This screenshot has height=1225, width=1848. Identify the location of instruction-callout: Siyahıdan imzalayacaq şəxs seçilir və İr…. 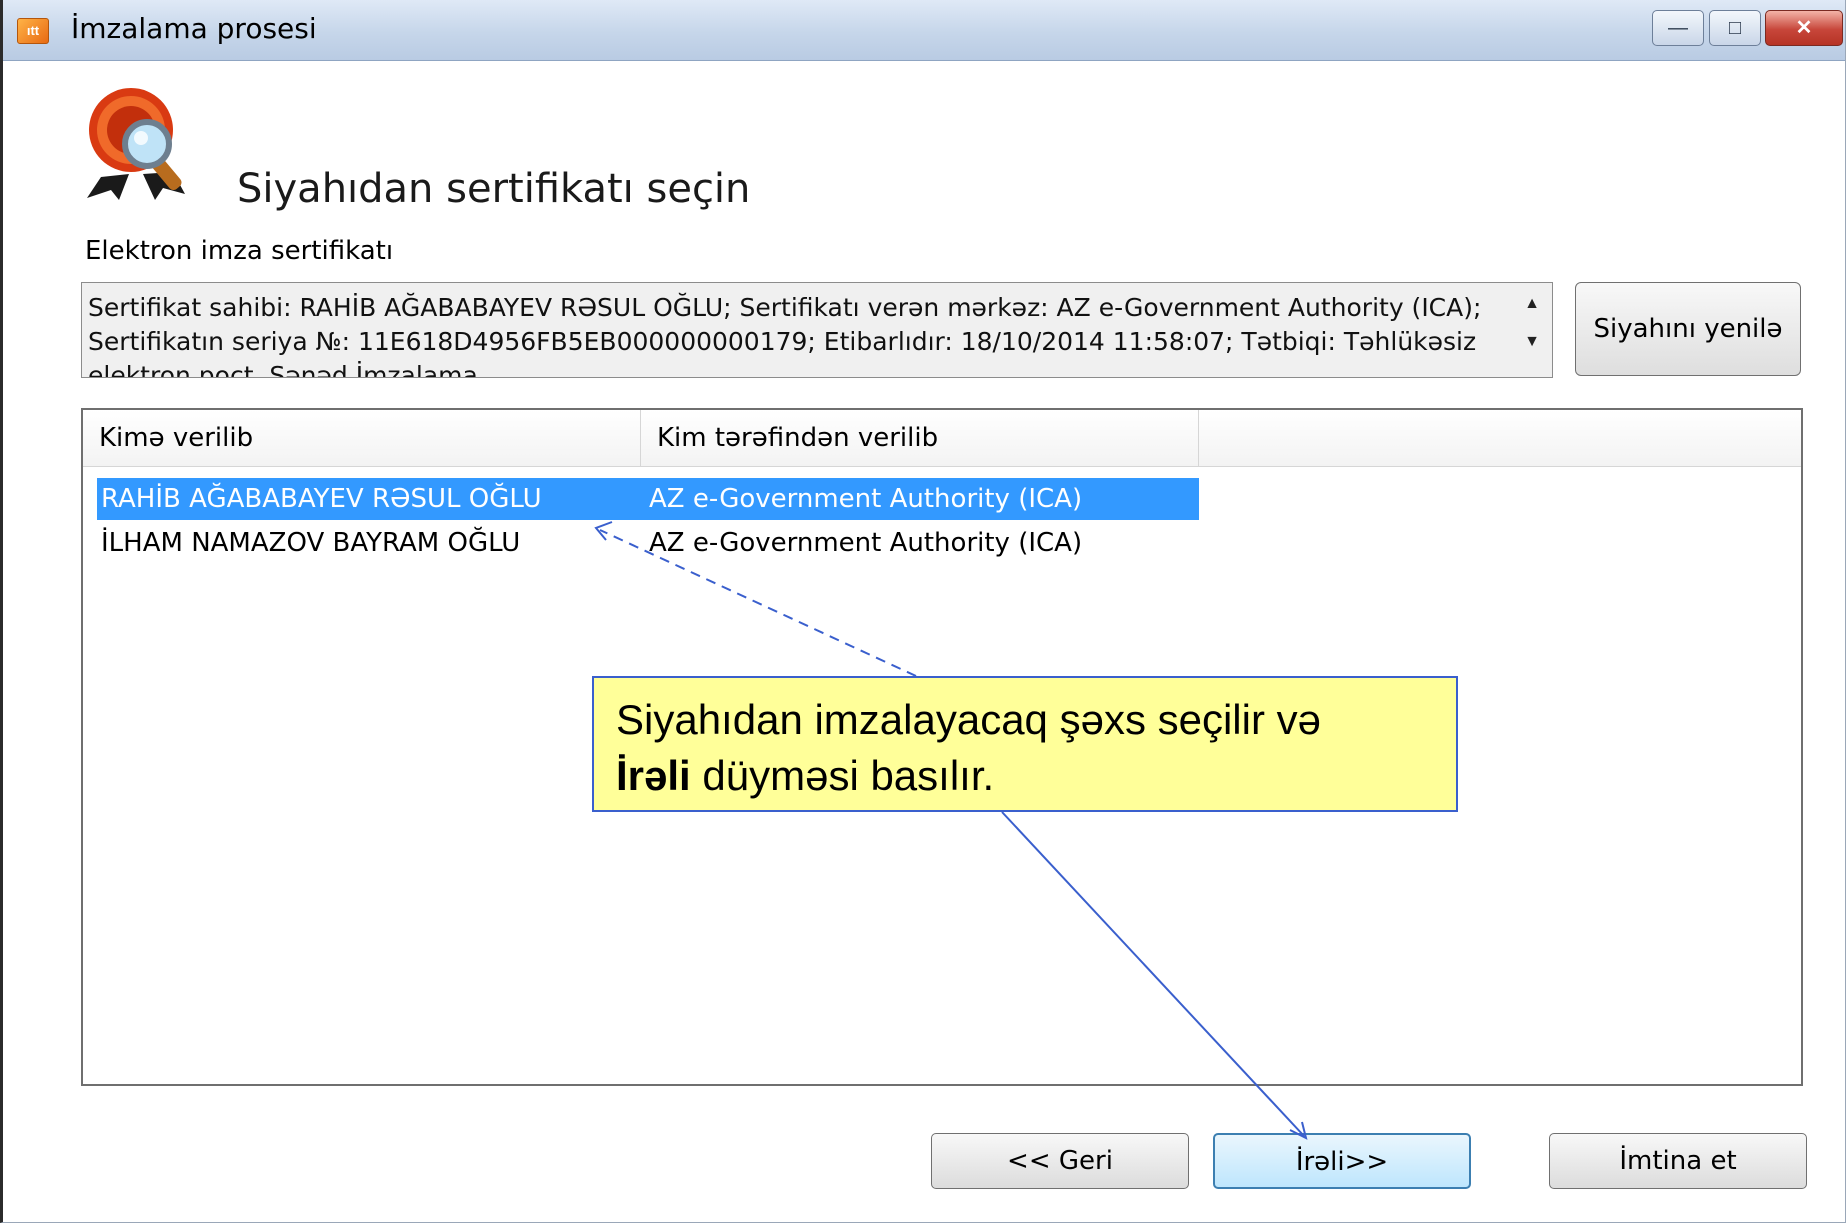
(1025, 744).